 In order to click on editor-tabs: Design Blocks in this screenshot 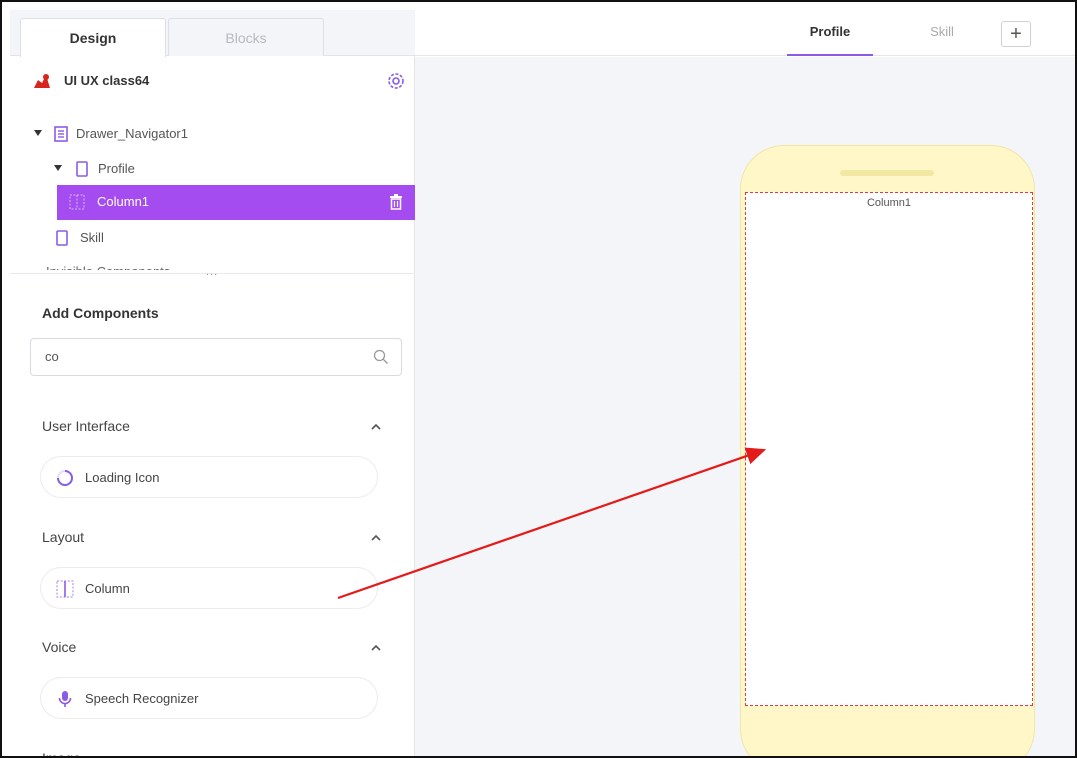, I will do `click(212, 33)`.